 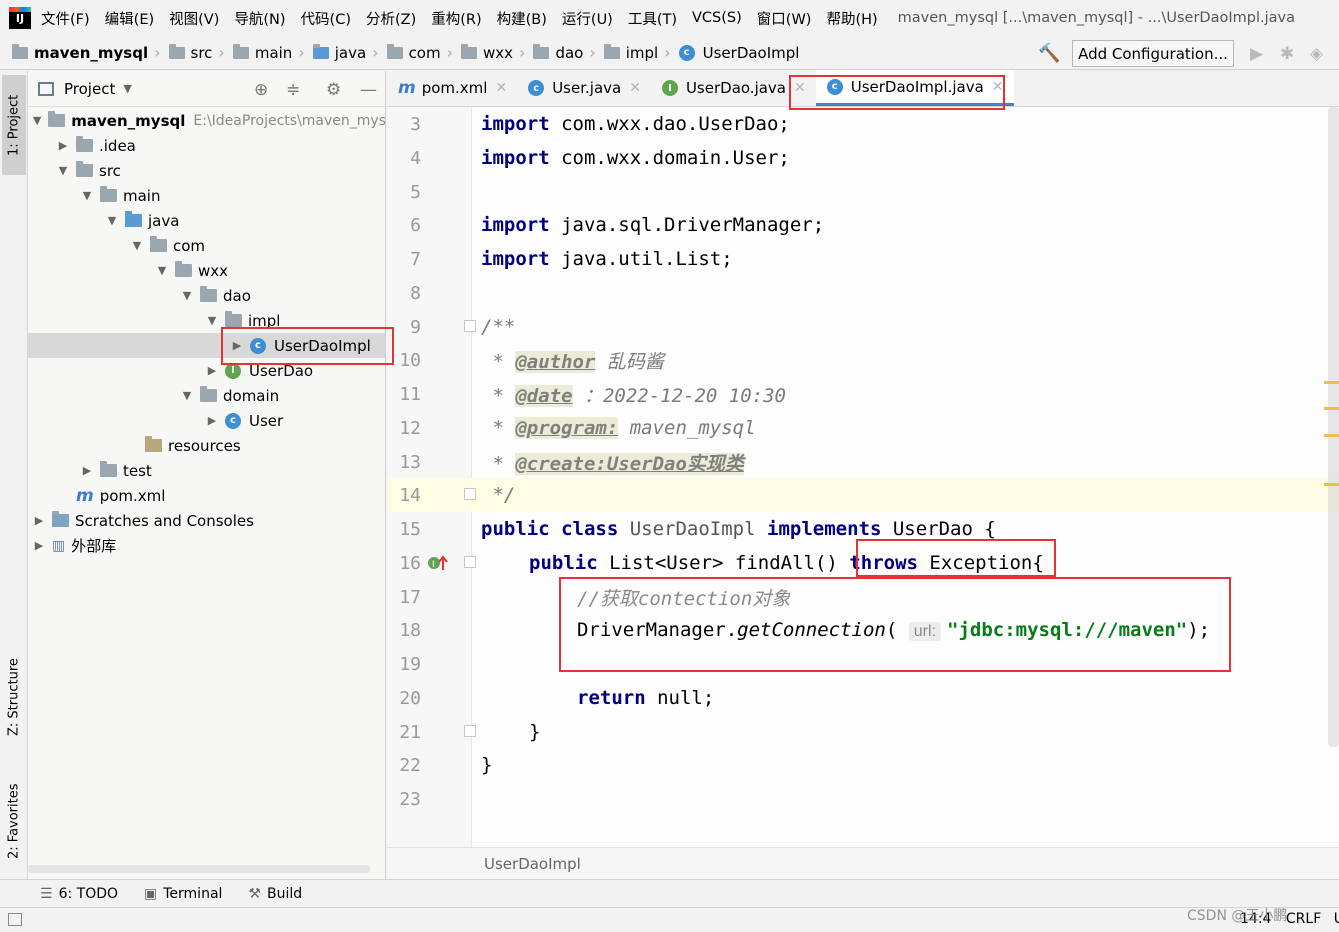 What do you see at coordinates (65, 18) in the screenshot?
I see `menu-file: 文件(F)` at bounding box center [65, 18].